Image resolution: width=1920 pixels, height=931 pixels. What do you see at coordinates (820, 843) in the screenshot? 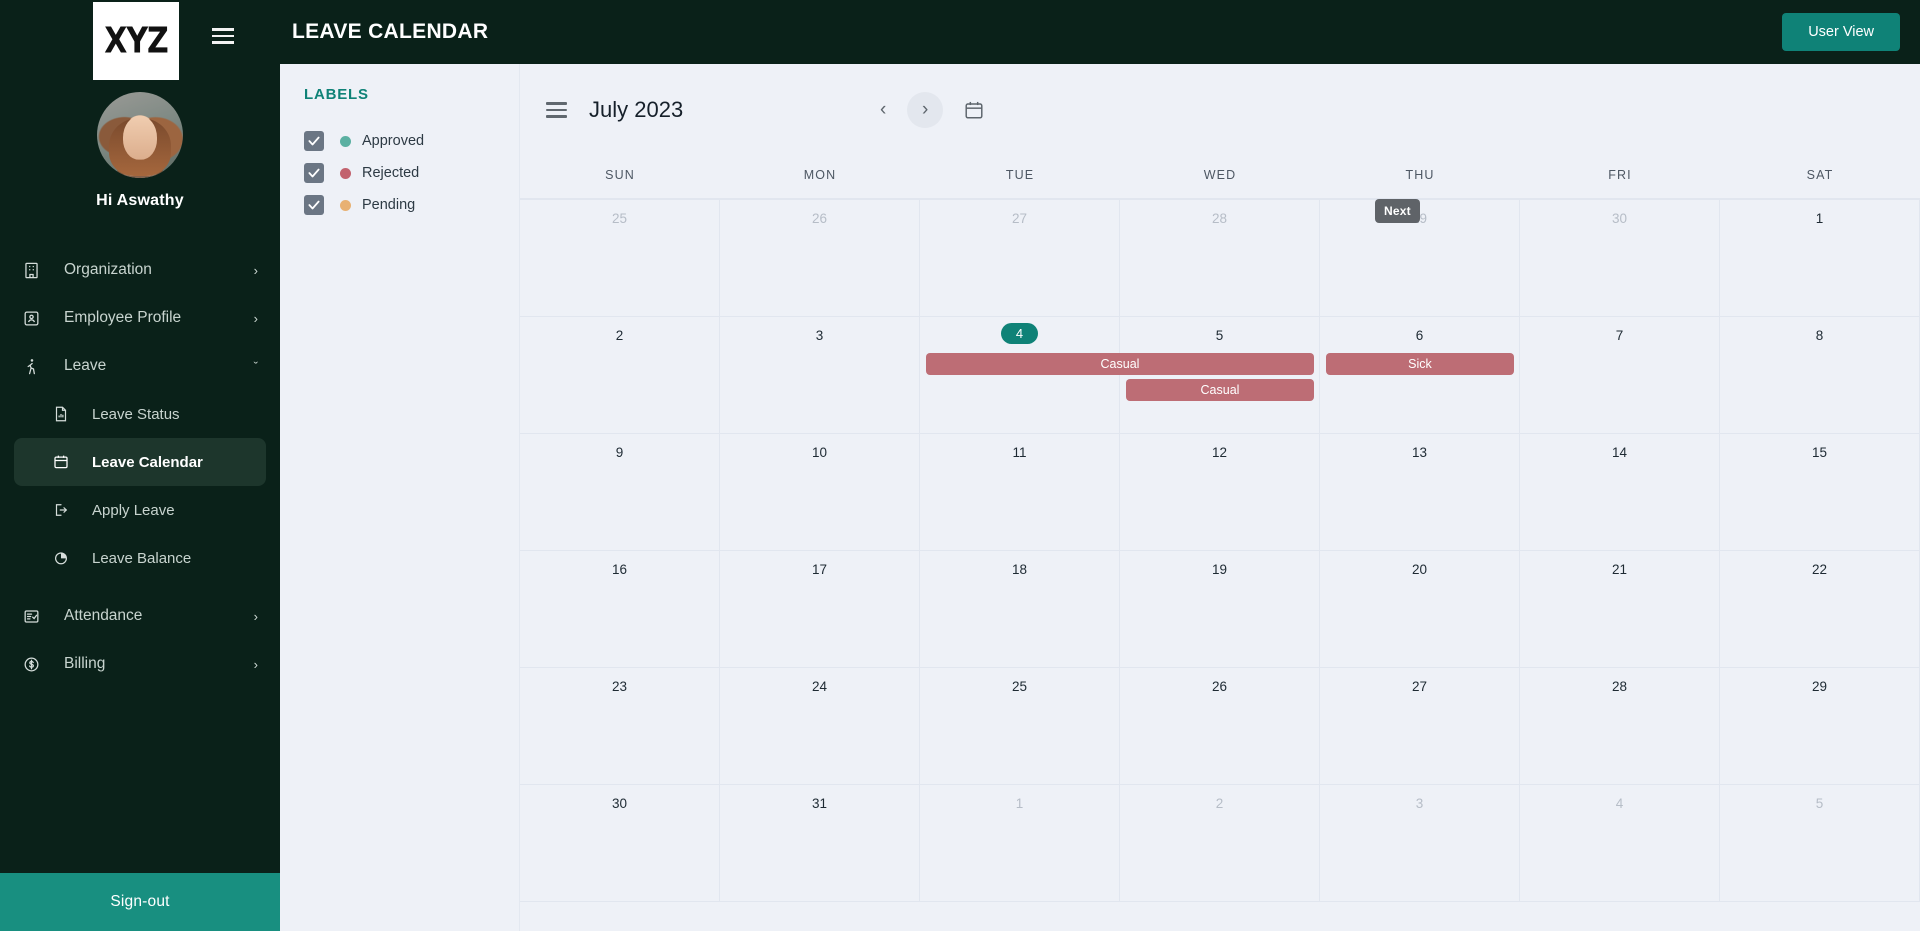
I see `calendar-day-cell: 31` at bounding box center [820, 843].